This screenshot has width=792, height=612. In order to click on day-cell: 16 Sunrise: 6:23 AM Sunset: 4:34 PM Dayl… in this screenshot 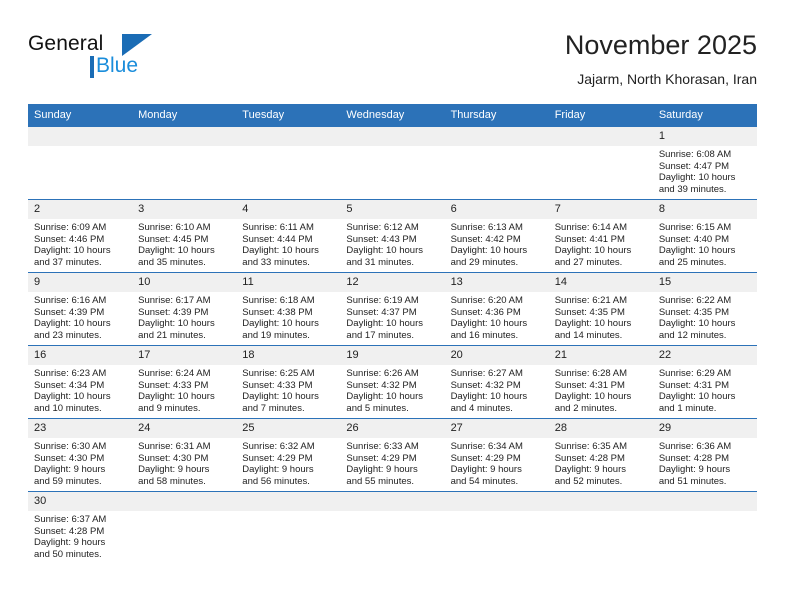, I will do `click(80, 382)`.